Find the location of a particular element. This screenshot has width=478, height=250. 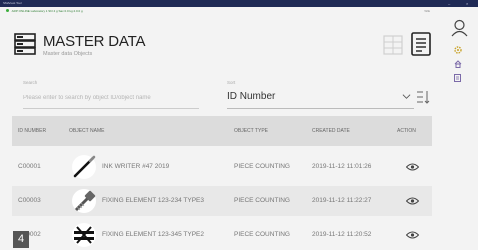

sort-select: ID Number is located at coordinates (320, 98).